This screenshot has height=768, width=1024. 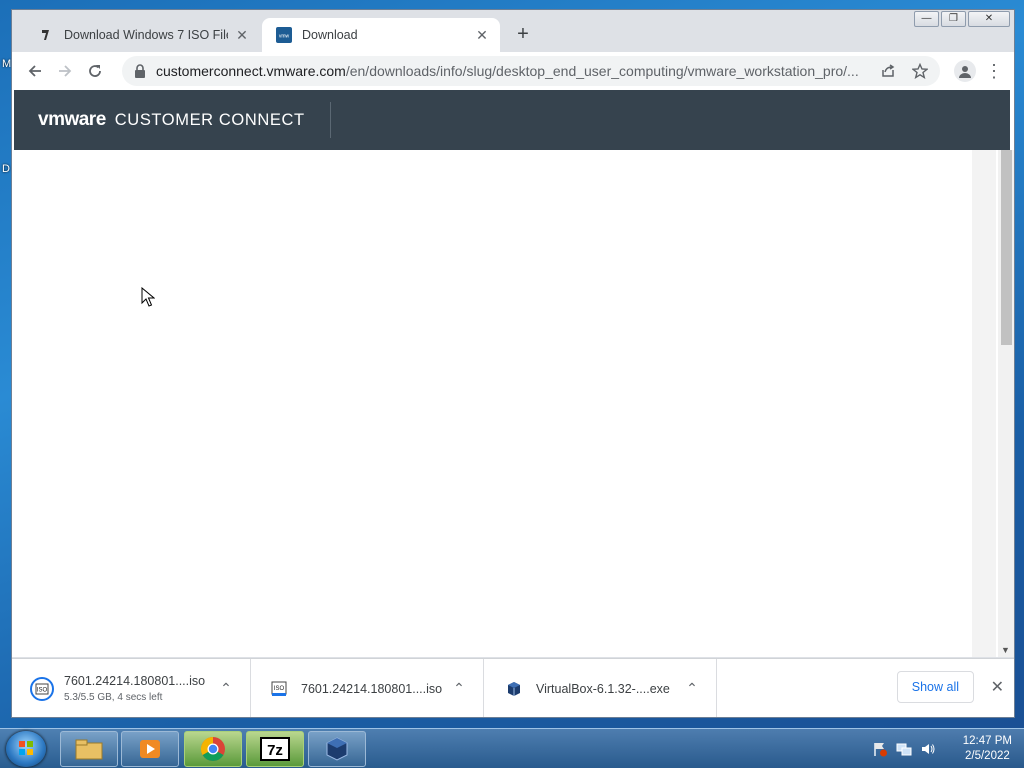 What do you see at coordinates (987, 749) in the screenshot?
I see `taskbar-clock: 12:47 PM 2/5/2022` at bounding box center [987, 749].